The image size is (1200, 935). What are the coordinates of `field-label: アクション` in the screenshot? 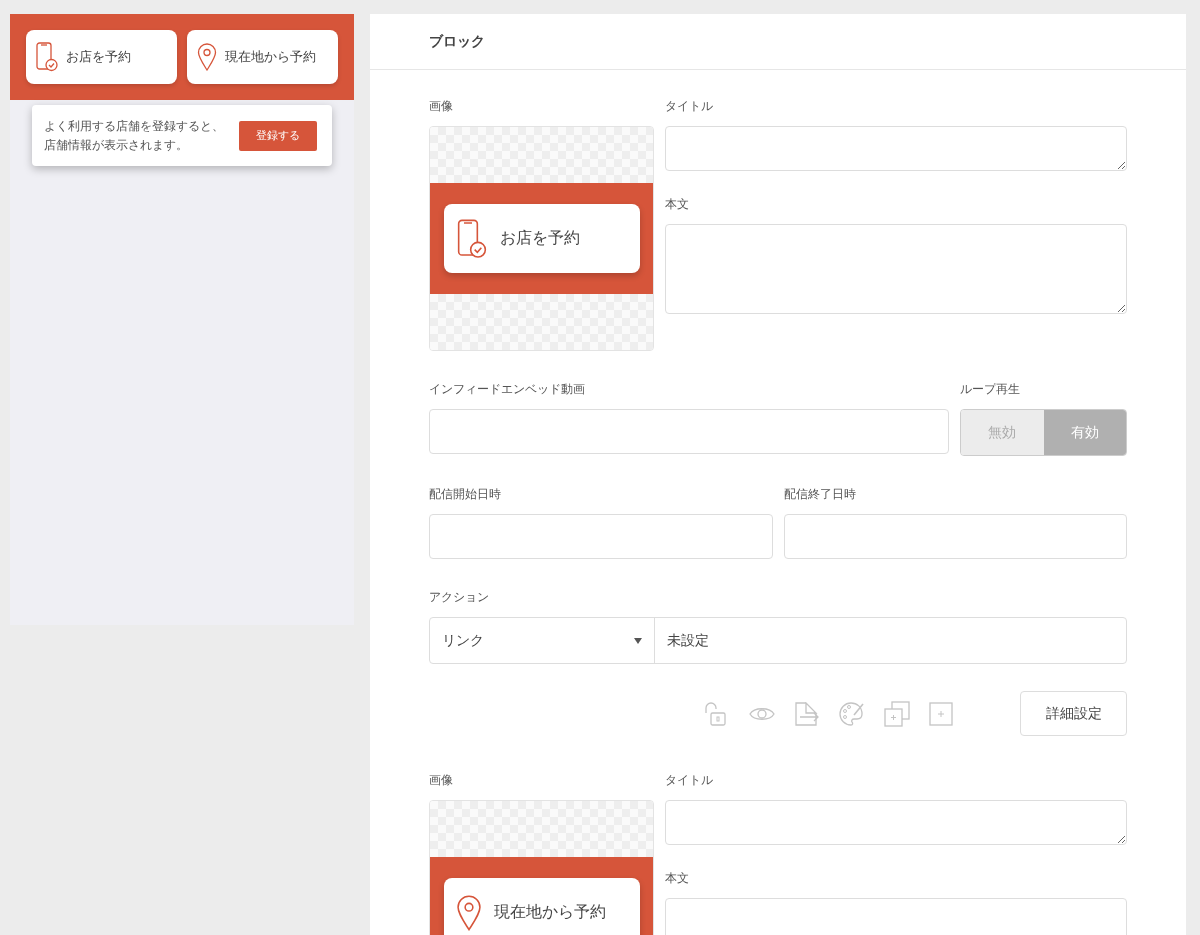 It's located at (459, 597).